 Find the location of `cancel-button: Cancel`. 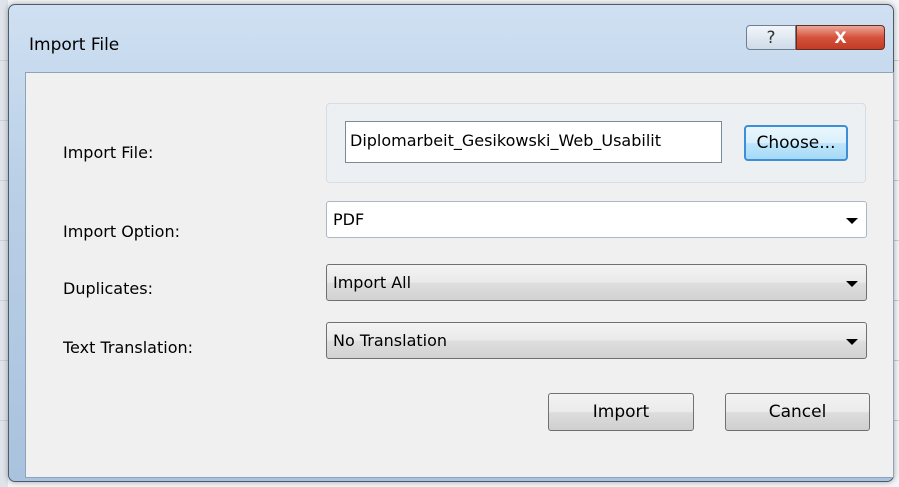

cancel-button: Cancel is located at coordinates (797, 412).